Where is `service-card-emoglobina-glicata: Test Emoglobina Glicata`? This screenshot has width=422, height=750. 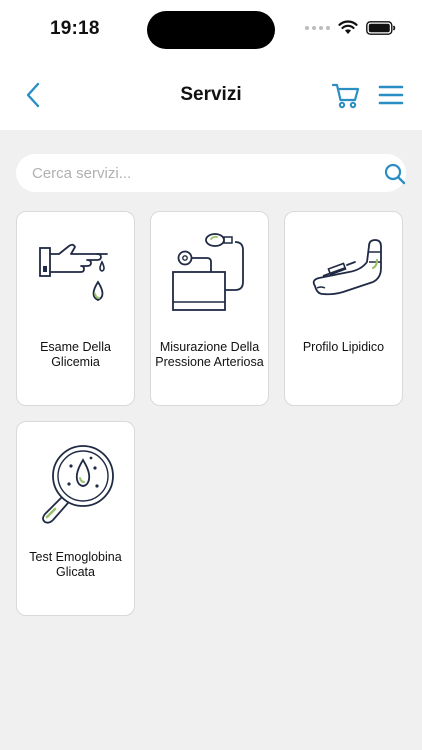 service-card-emoglobina-glicata: Test Emoglobina Glicata is located at coordinates (75, 518).